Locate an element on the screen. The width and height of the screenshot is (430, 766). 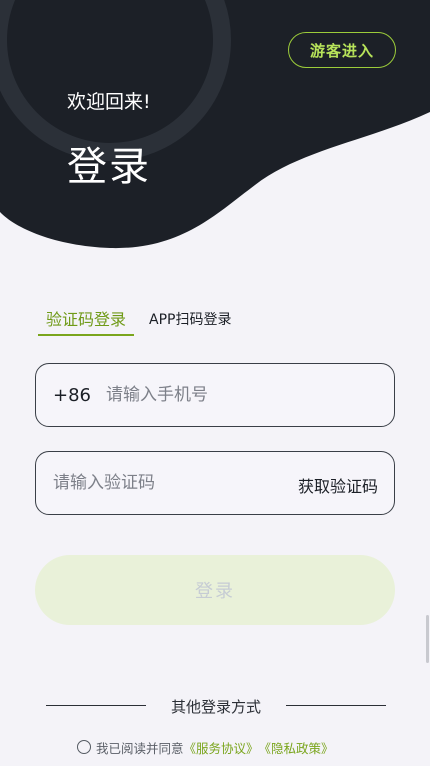
other-login-label: 其他登录方式 is located at coordinates (215, 707).